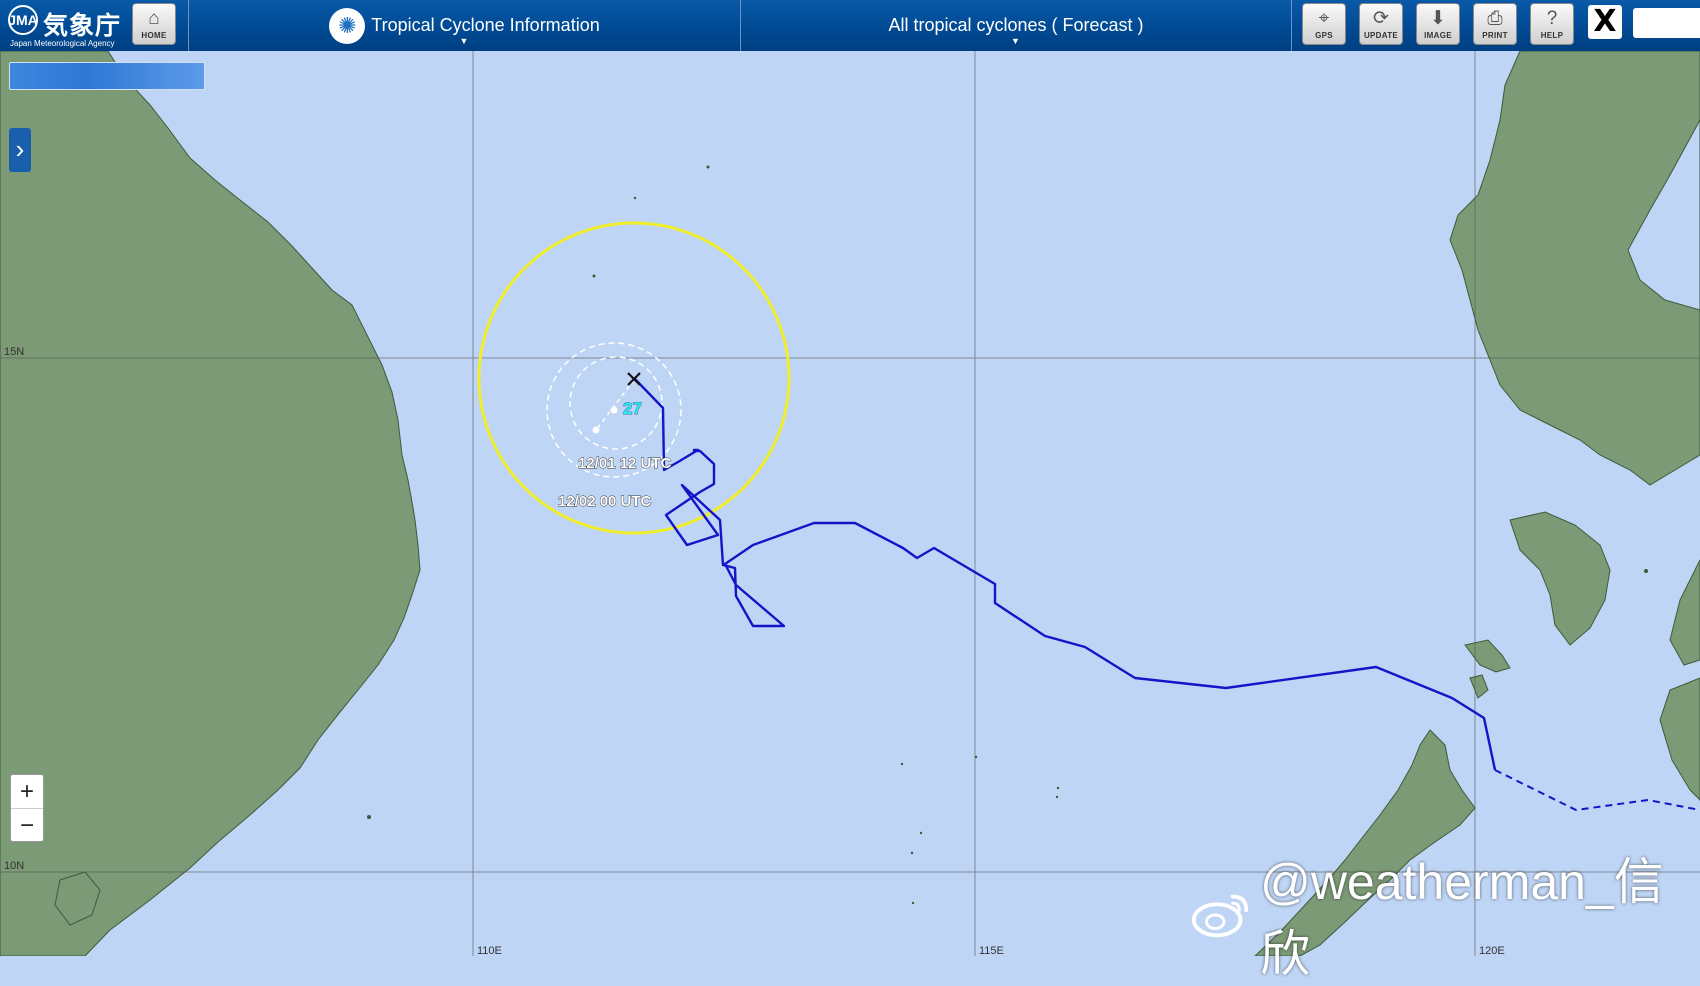 Image resolution: width=1700 pixels, height=986 pixels. I want to click on side-panel-toggle: ›, so click(20, 150).